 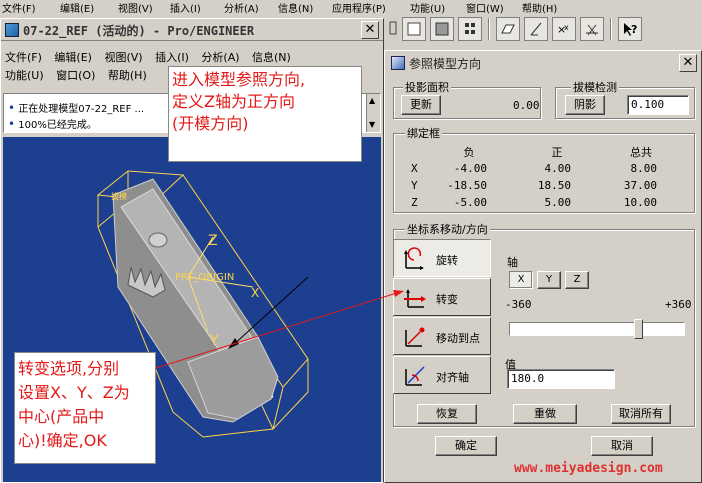 I want to click on main-menu-insert: 插入(I), so click(x=172, y=57).